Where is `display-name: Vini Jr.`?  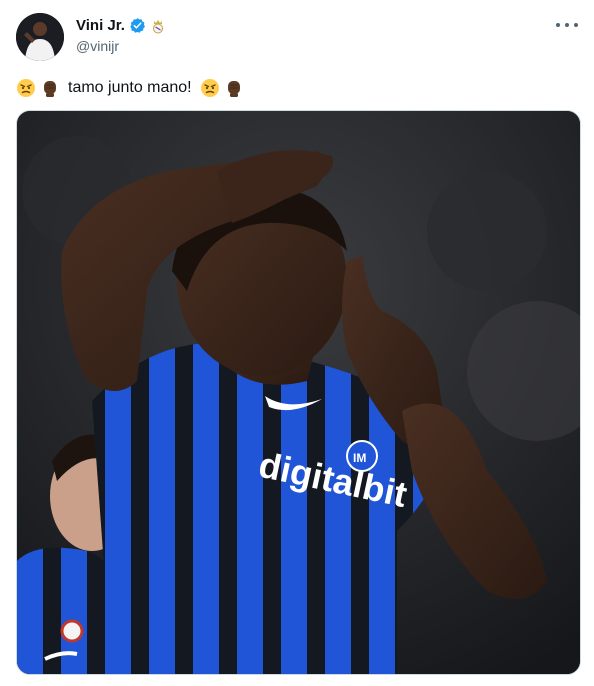
display-name: Vini Jr. is located at coordinates (100, 25).